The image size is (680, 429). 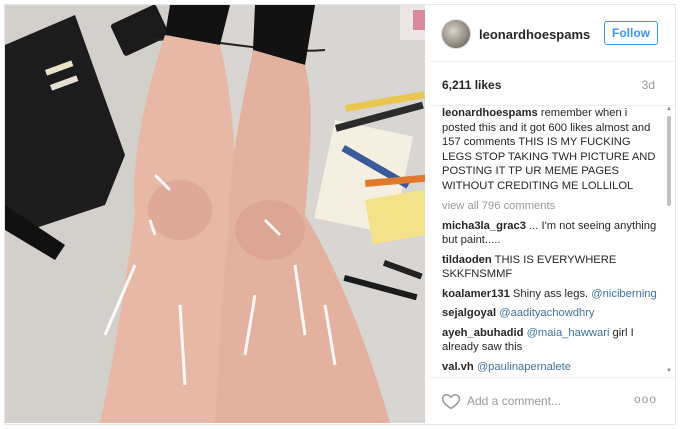 What do you see at coordinates (482, 333) in the screenshot?
I see `comment-username: ayeh_abuhadid` at bounding box center [482, 333].